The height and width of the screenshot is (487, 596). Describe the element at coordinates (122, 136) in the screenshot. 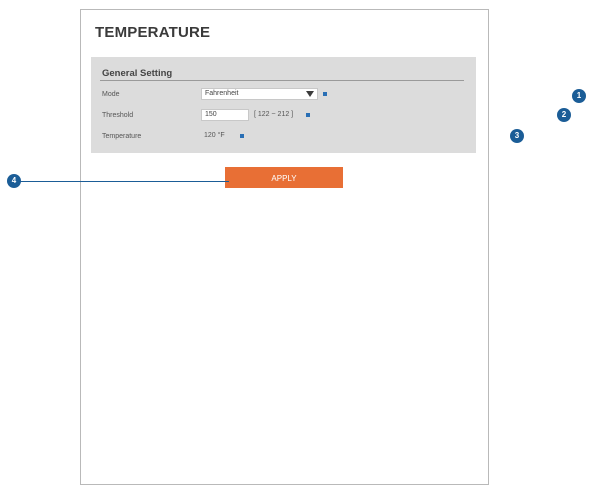

I see `temperature-label: Temperature` at that location.